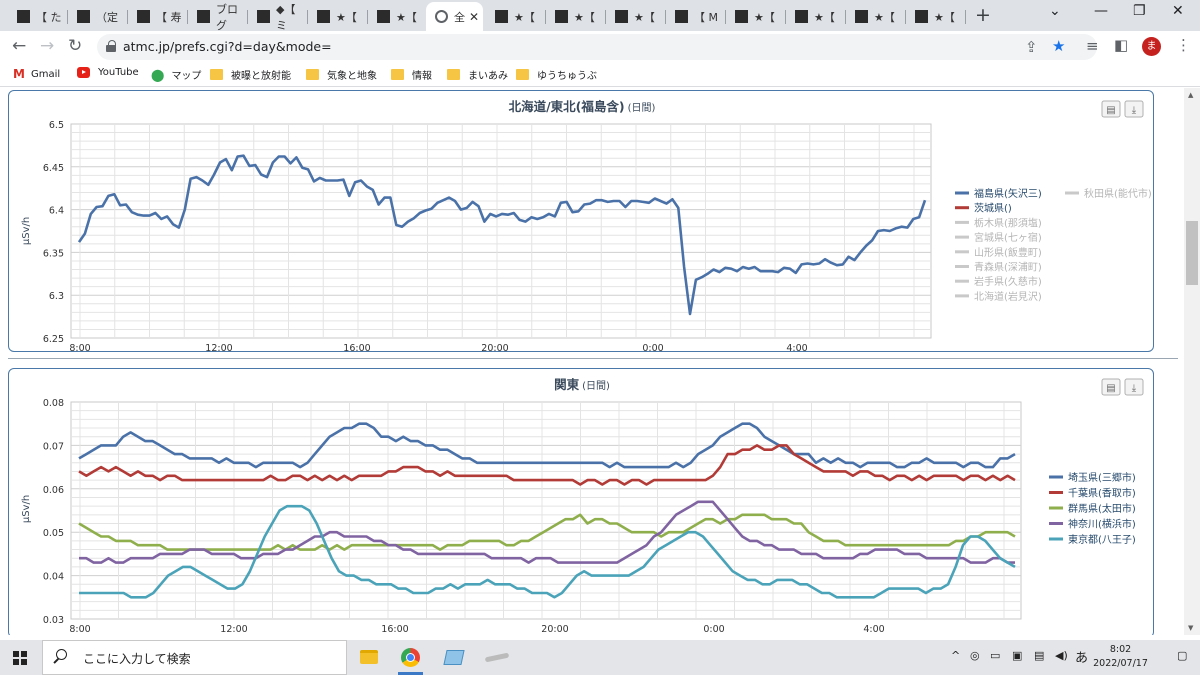  I want to click on bookmark-star-icon: ★, so click(1058, 46).